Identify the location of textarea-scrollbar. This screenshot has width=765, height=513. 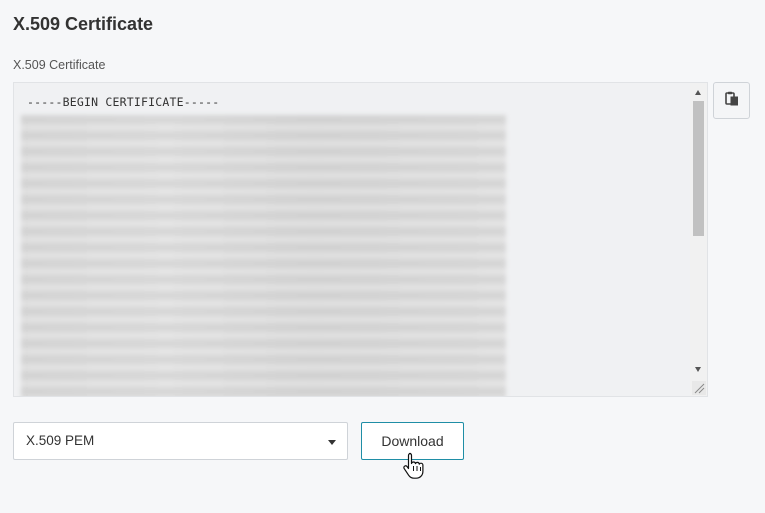
(698, 239).